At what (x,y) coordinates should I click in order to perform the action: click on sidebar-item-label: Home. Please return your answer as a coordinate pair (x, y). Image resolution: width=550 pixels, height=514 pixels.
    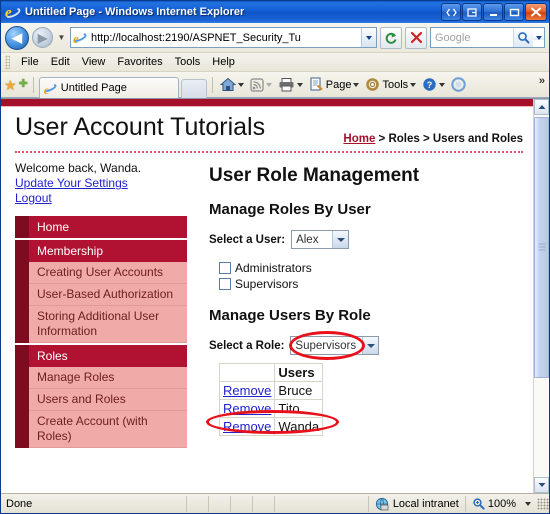
    Looking at the image, I should click on (108, 227).